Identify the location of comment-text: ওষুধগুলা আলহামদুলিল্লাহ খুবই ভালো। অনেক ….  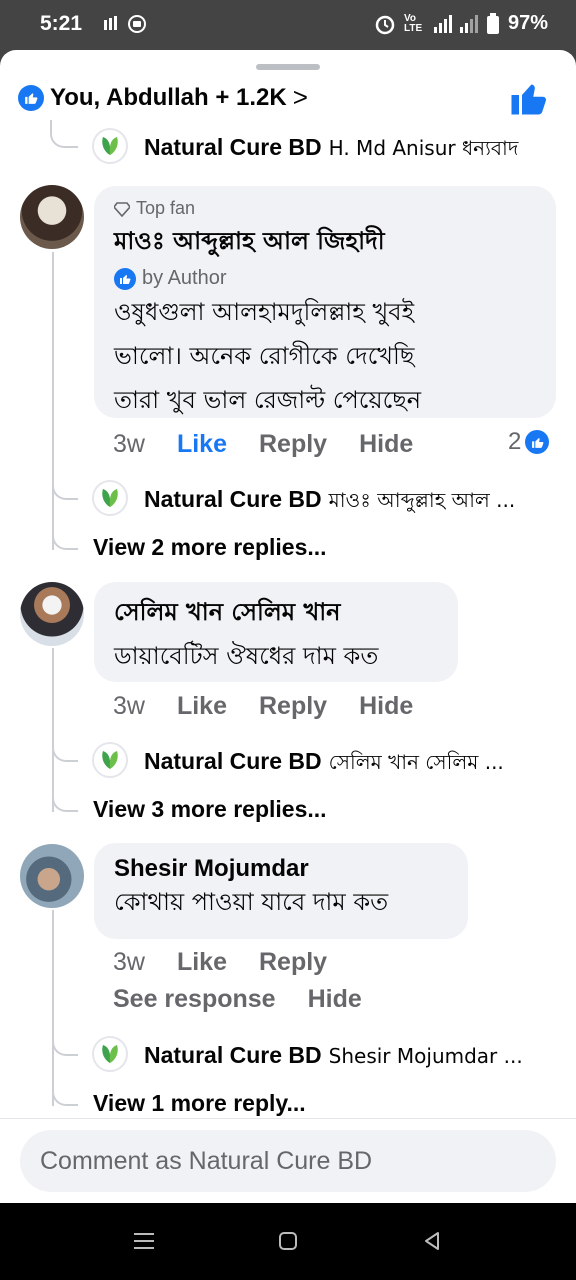
(325, 356).